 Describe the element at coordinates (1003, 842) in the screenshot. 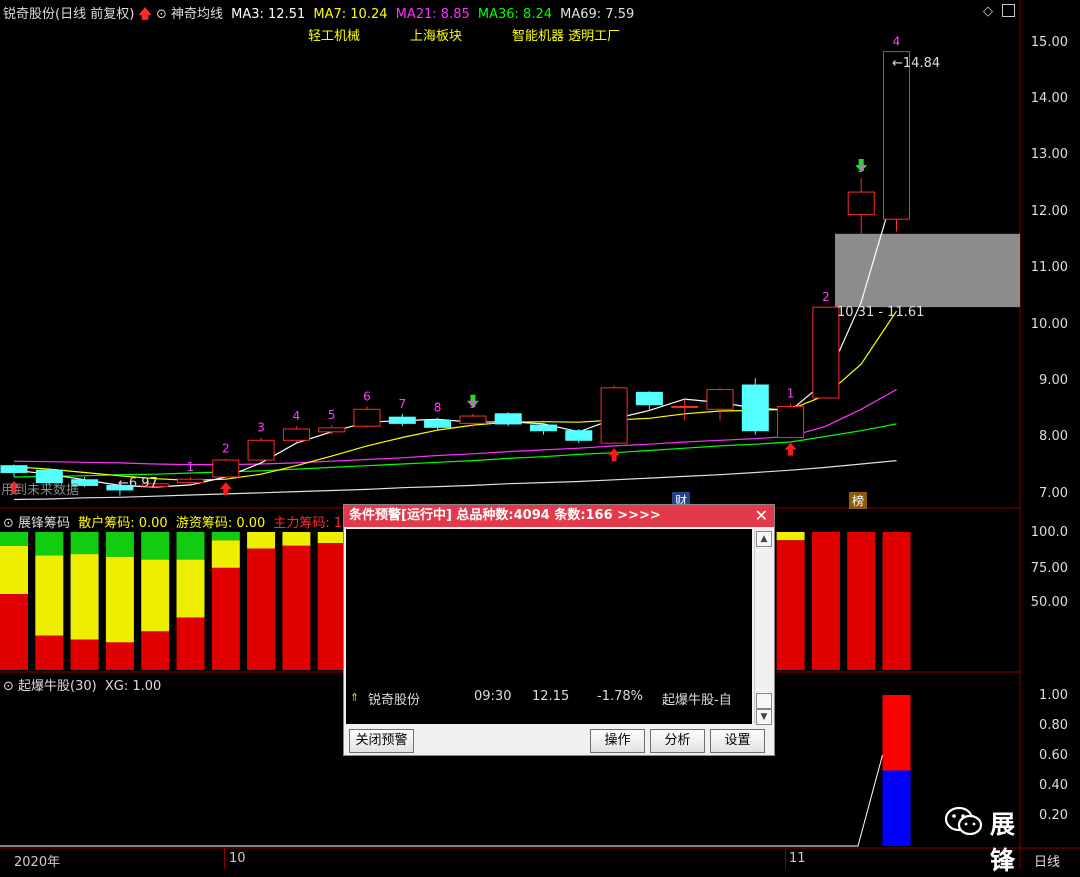

I see `watermark-text: 展锋` at that location.